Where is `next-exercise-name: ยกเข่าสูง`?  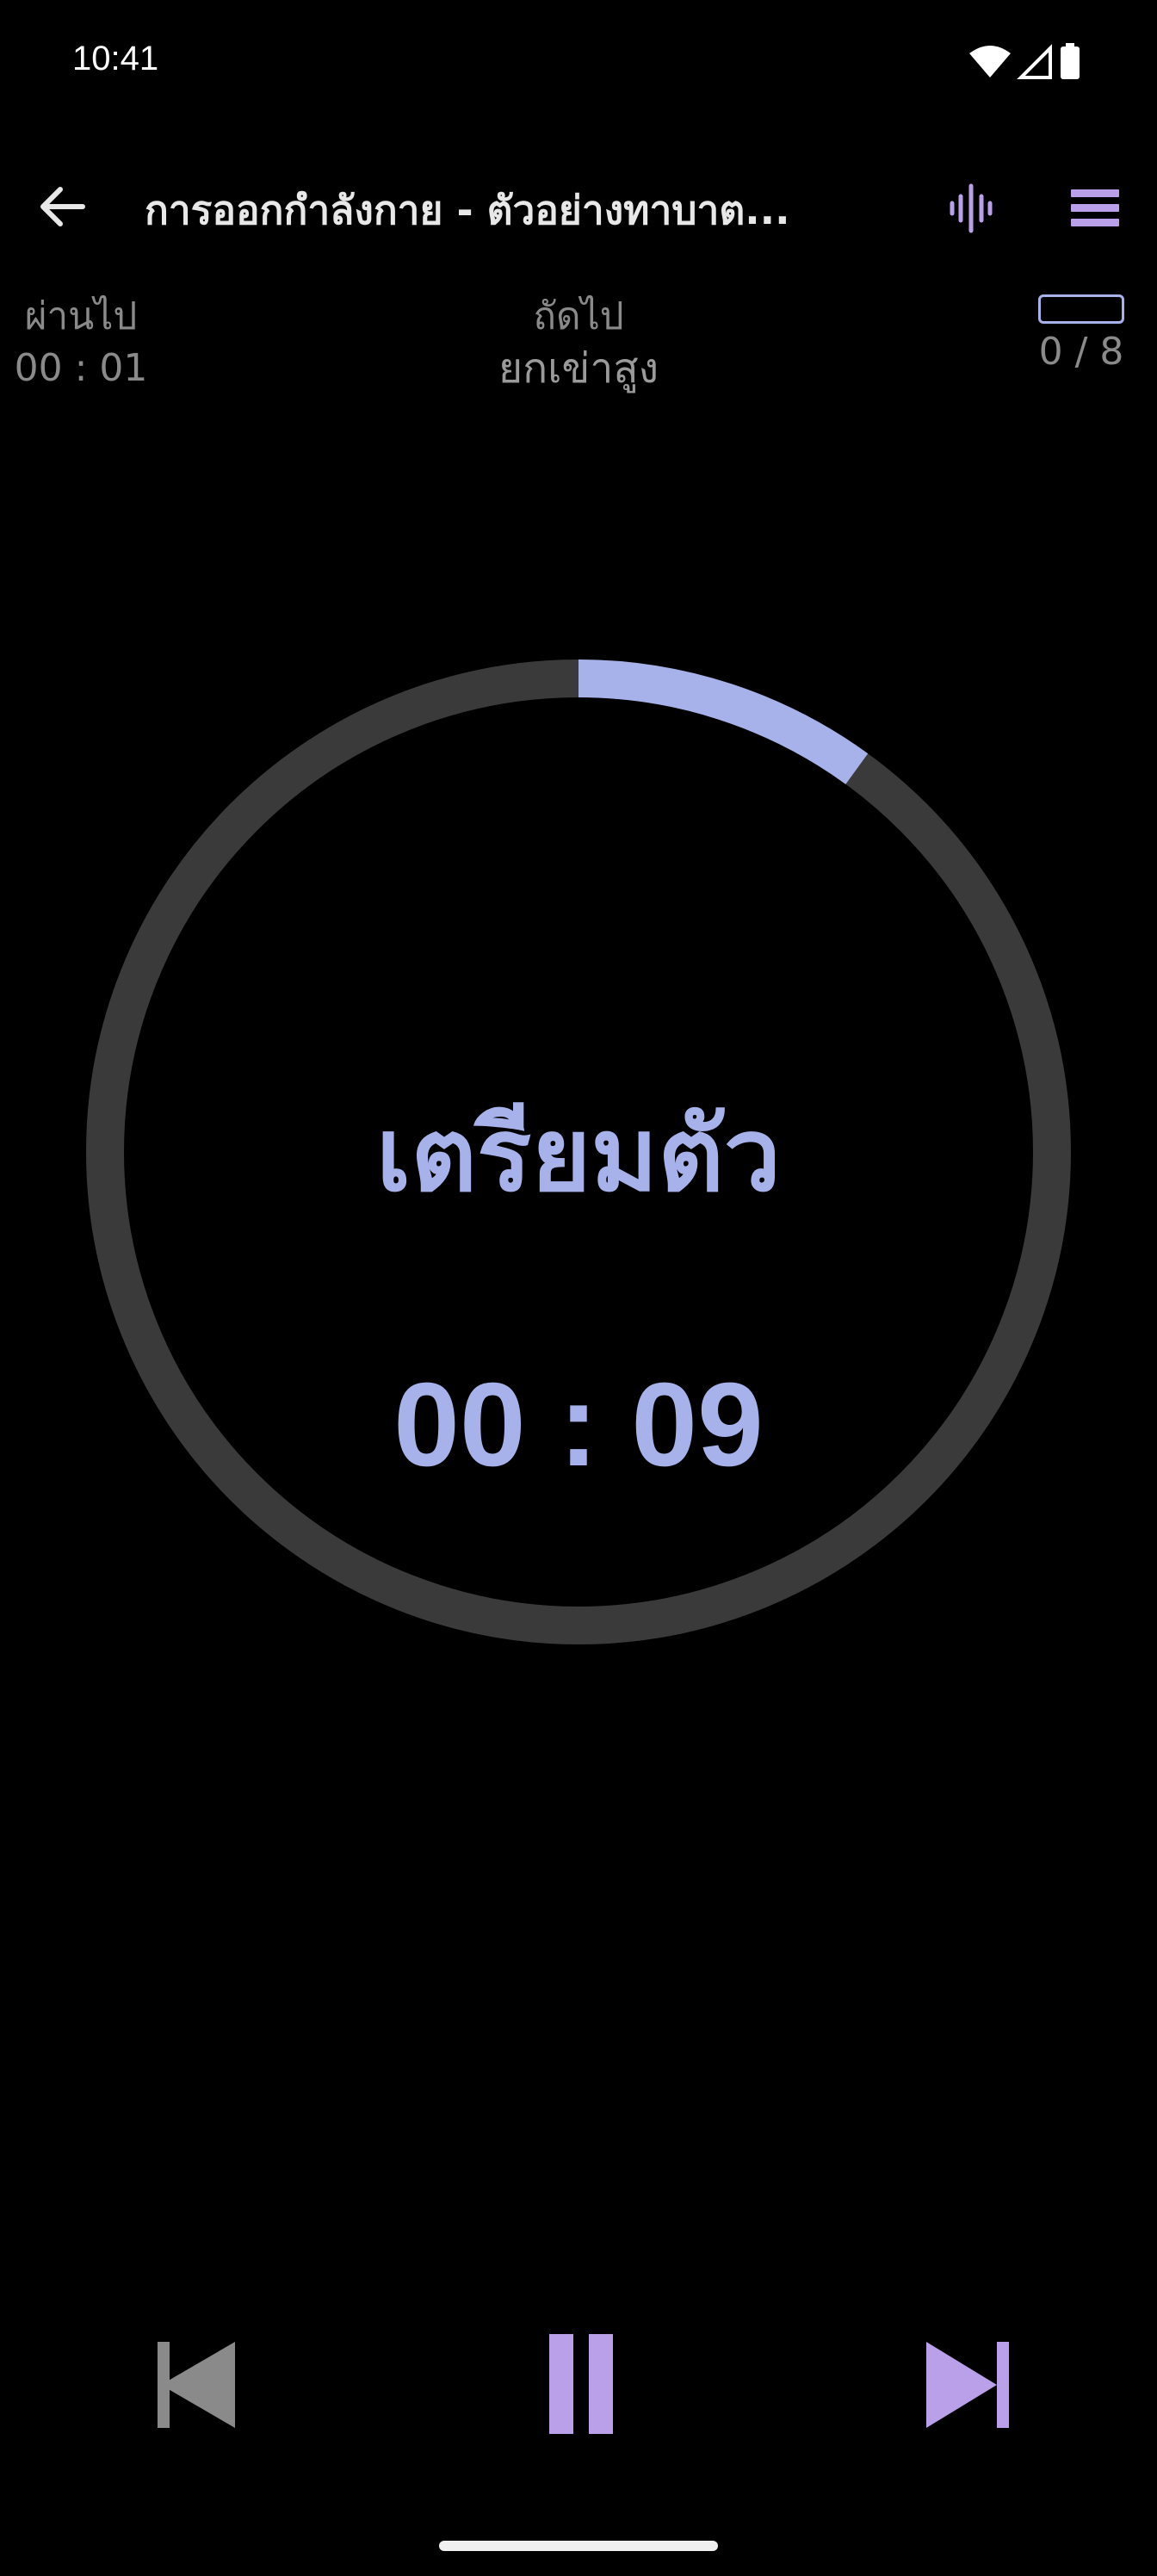 next-exercise-name: ยกเข่าสูง is located at coordinates (579, 369).